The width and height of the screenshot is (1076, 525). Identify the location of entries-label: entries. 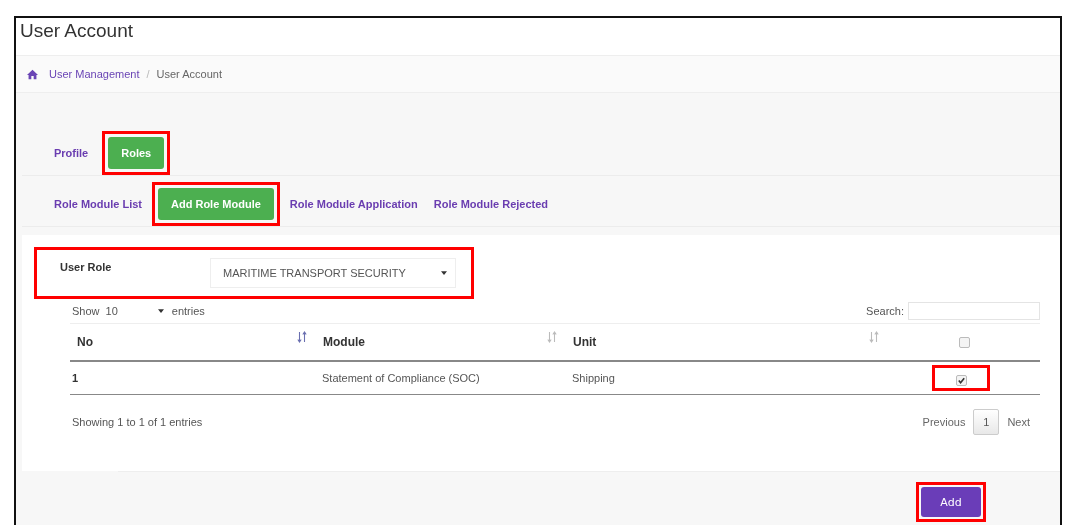
(188, 311).